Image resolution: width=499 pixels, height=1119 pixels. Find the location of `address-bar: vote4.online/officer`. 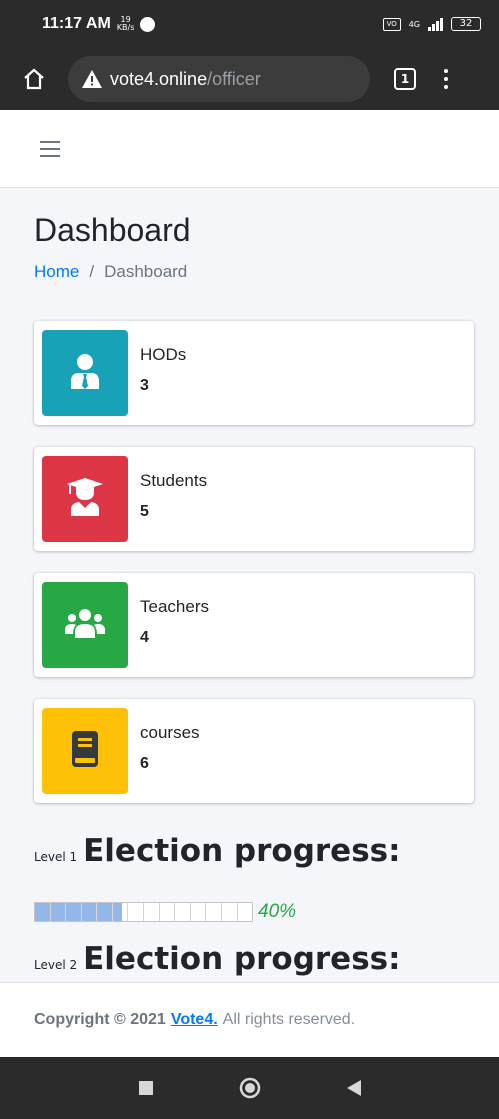

address-bar: vote4.online/officer is located at coordinates (219, 79).